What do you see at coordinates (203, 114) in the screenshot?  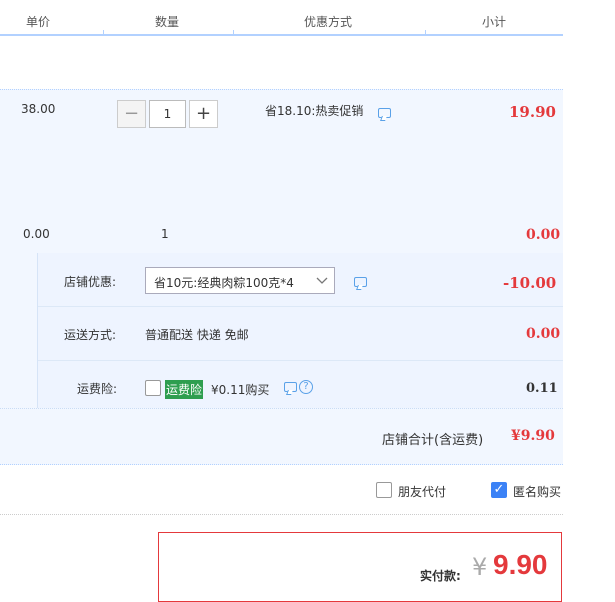 I see `quantity-increase-button: +` at bounding box center [203, 114].